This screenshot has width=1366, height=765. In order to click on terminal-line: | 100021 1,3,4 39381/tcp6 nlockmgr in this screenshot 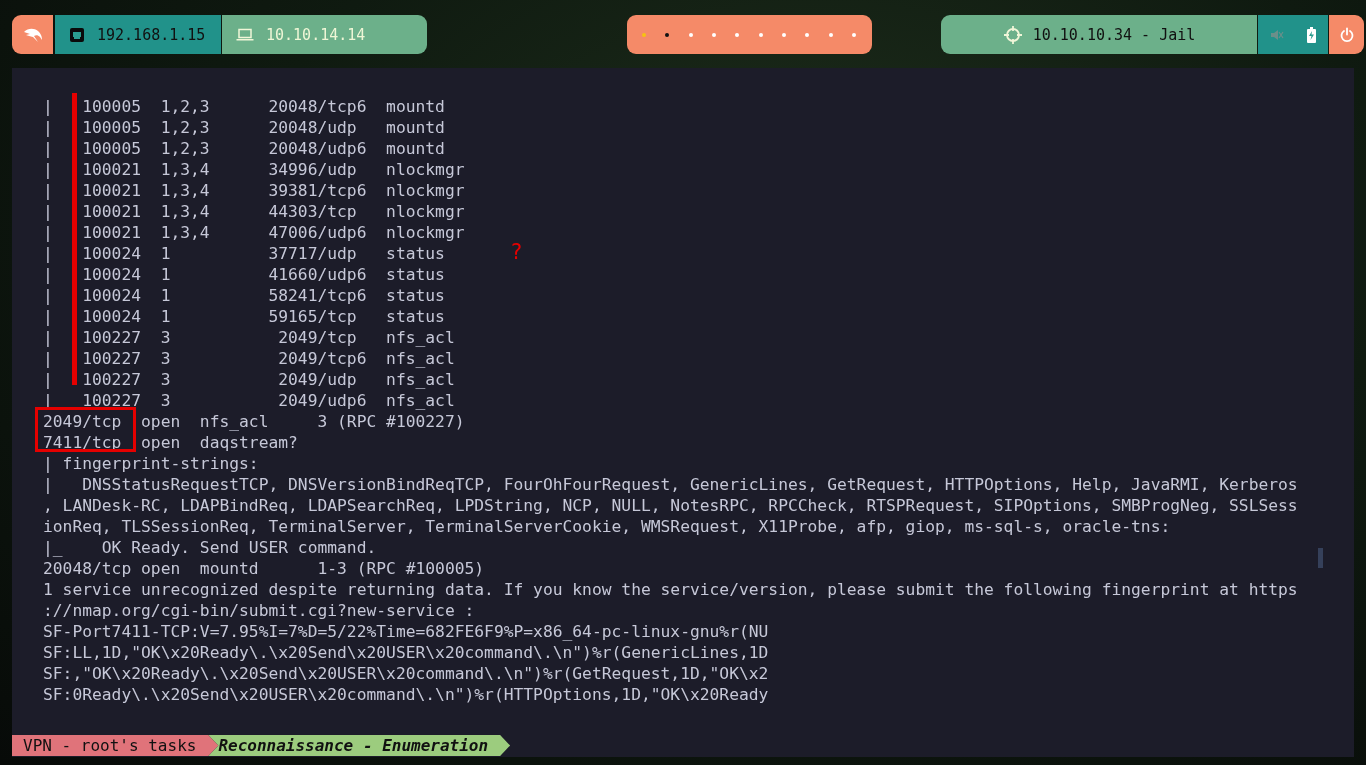, I will do `click(254, 190)`.